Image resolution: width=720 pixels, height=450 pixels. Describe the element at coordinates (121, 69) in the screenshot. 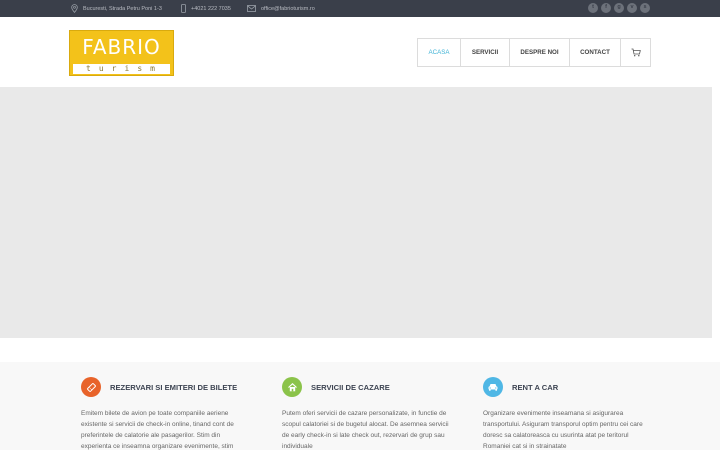

I see `logo-subtitle: turism` at that location.